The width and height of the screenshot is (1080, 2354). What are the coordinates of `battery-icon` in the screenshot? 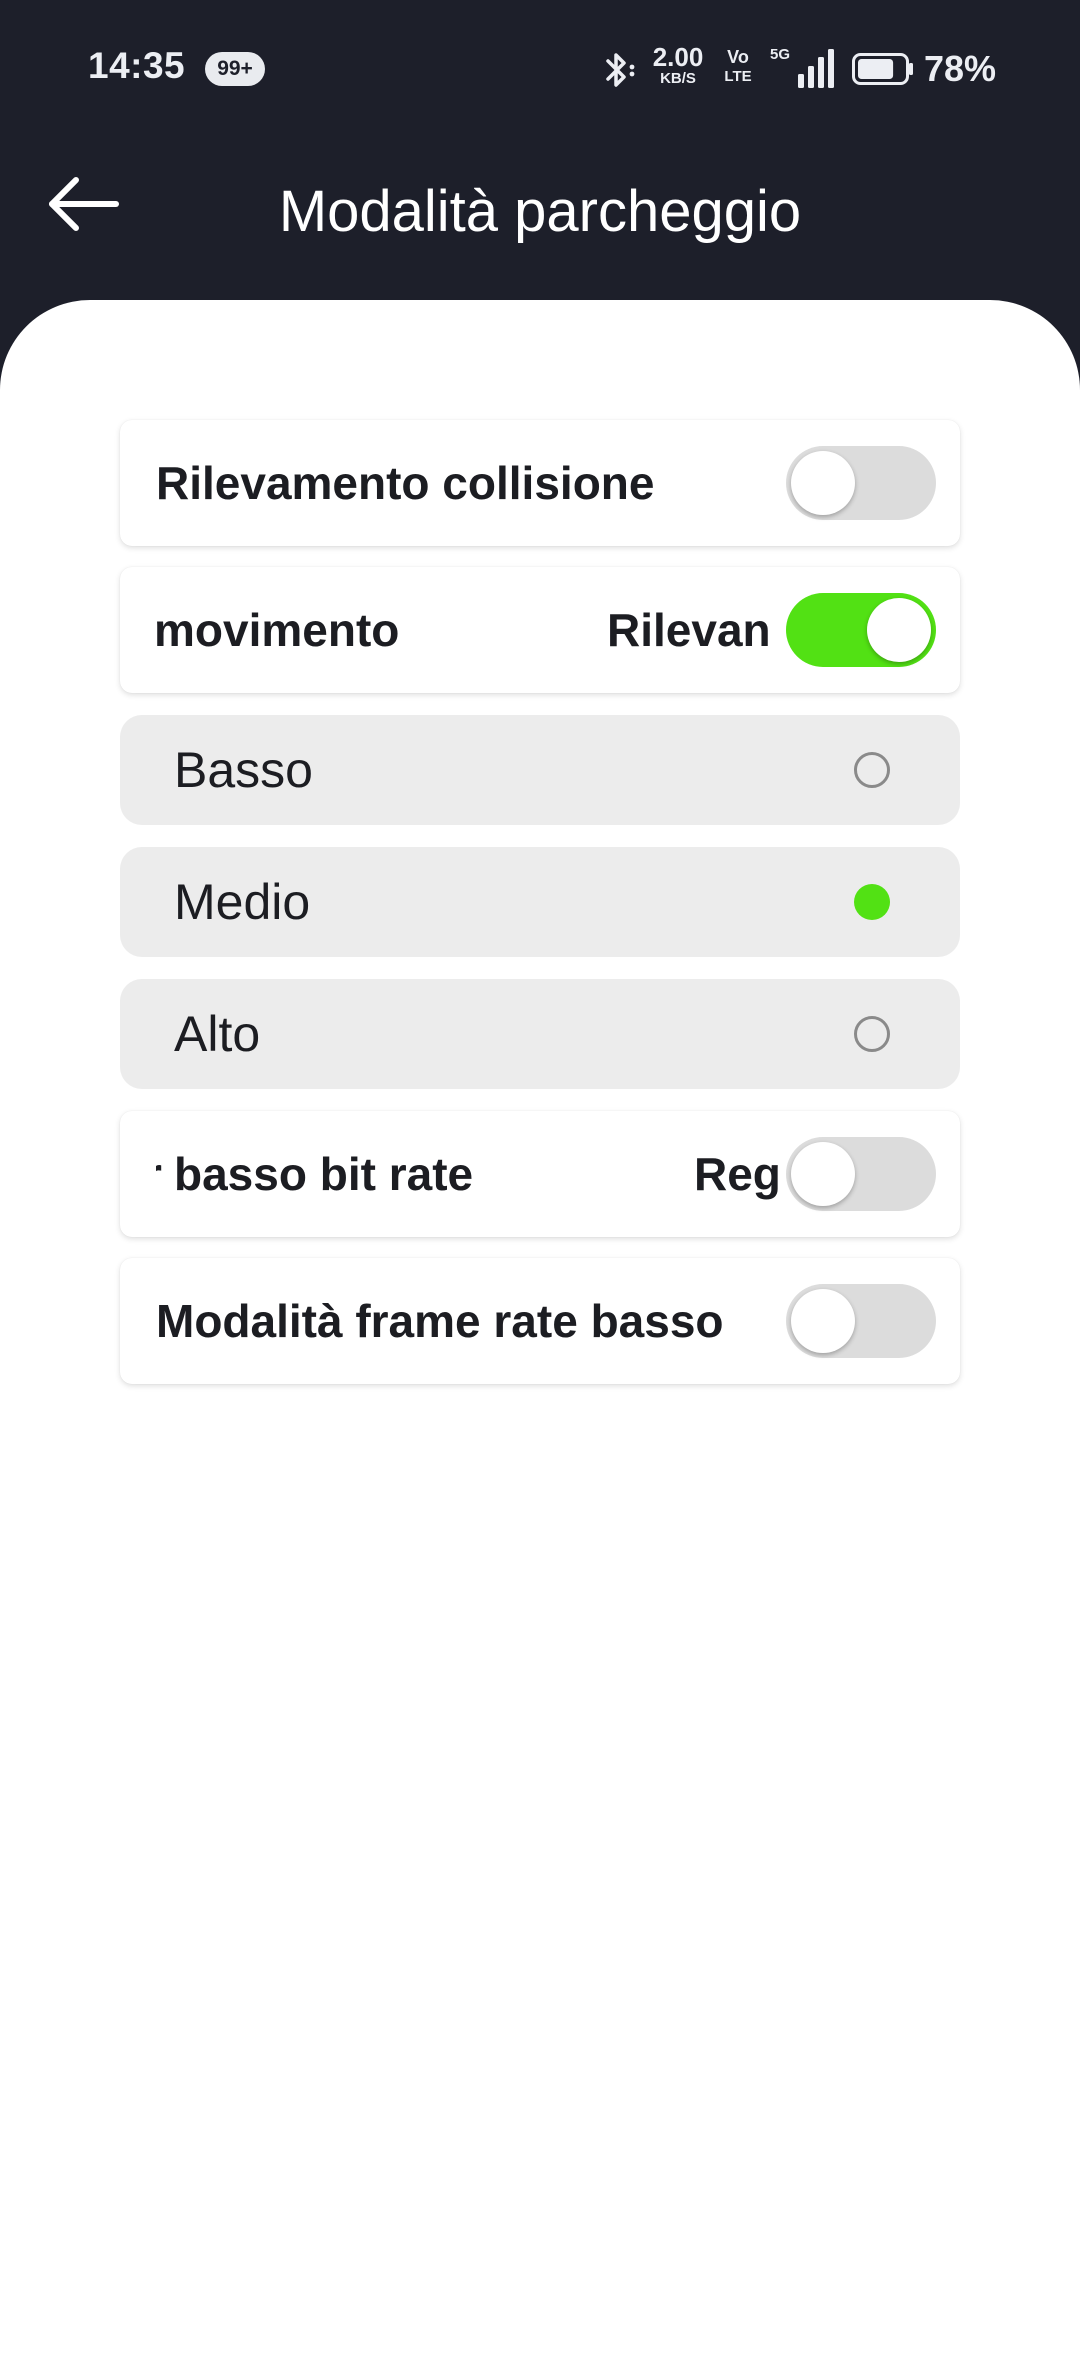 It's located at (882, 69).